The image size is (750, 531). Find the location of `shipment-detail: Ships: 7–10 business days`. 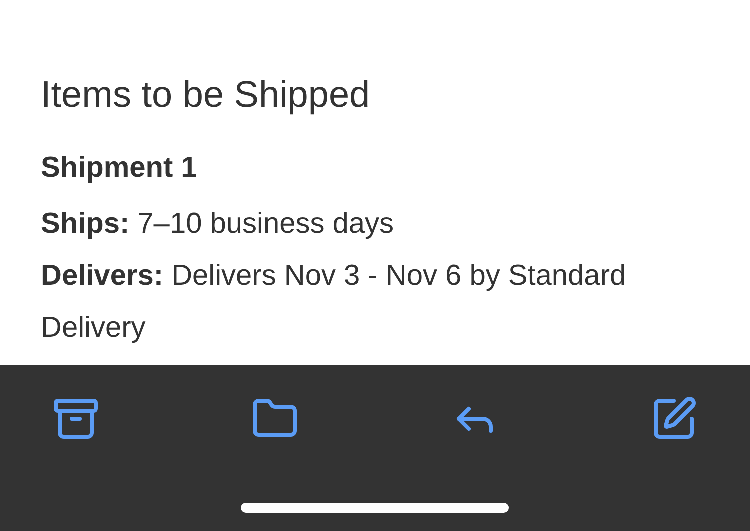

shipment-detail: Ships: 7–10 business days is located at coordinates (218, 224).